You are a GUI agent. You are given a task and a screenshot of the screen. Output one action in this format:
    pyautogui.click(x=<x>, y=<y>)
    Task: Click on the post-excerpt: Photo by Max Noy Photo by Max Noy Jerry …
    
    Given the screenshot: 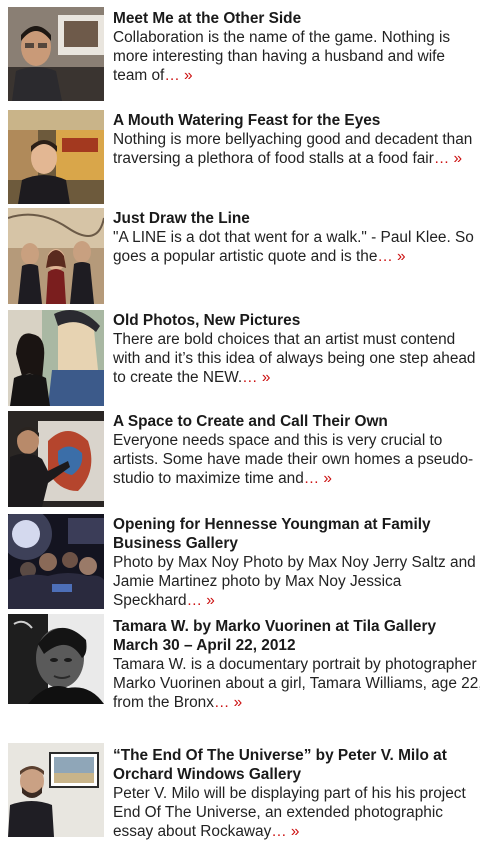 What is the action you would take?
    pyautogui.click(x=294, y=581)
    